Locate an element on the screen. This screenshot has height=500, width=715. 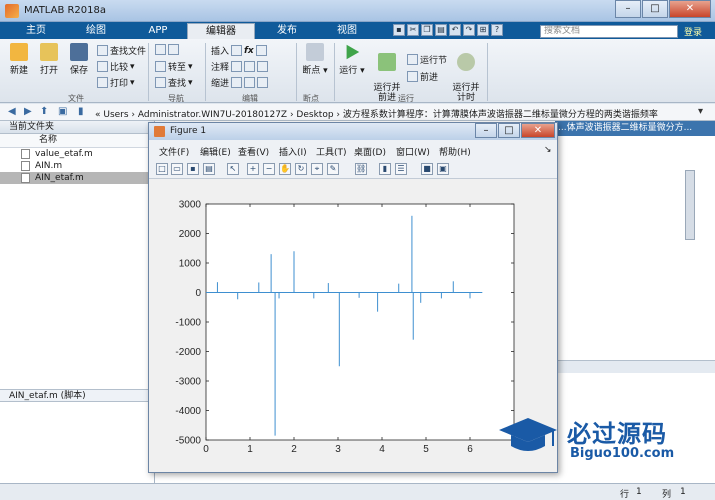
brush-icon: ✎ is located at coordinates (333, 169).